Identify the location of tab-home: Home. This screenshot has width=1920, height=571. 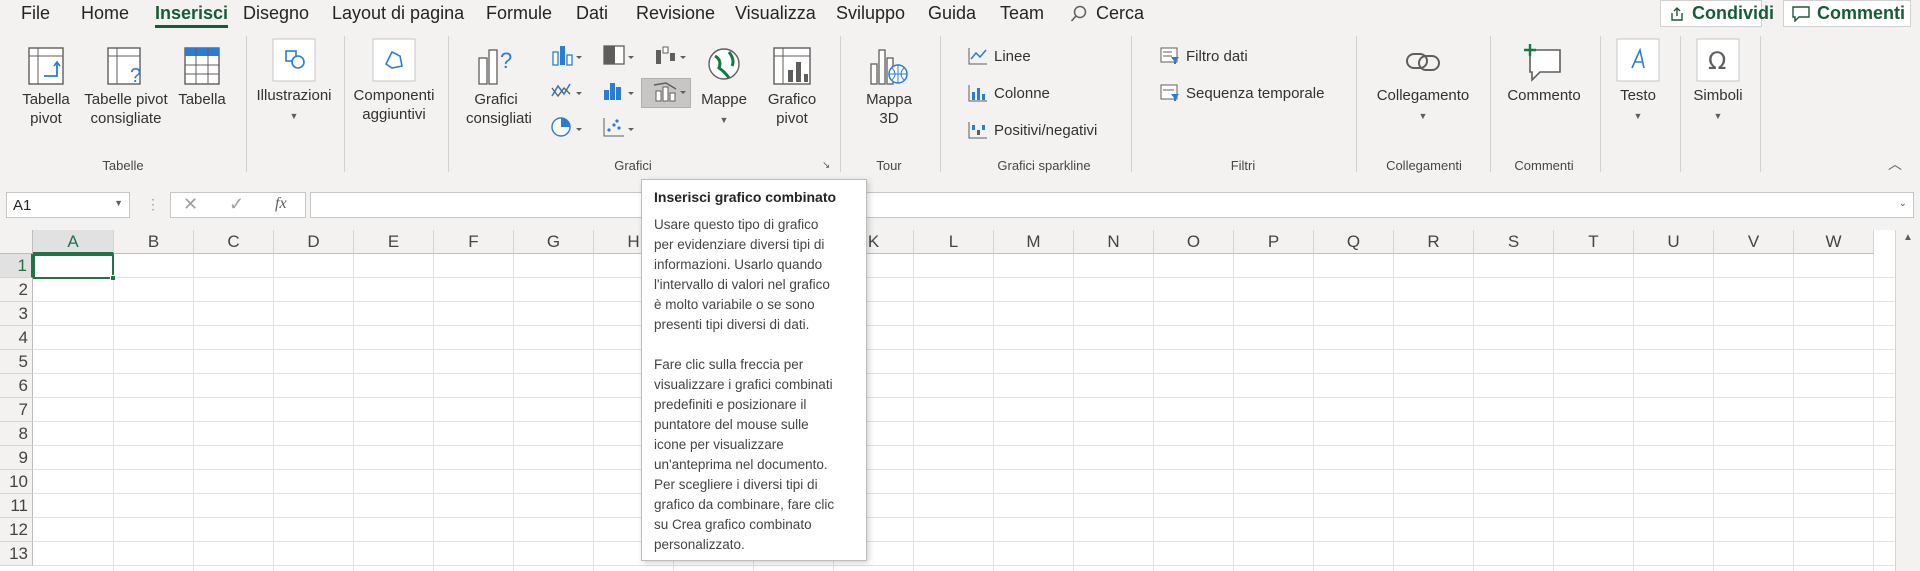
(105, 13).